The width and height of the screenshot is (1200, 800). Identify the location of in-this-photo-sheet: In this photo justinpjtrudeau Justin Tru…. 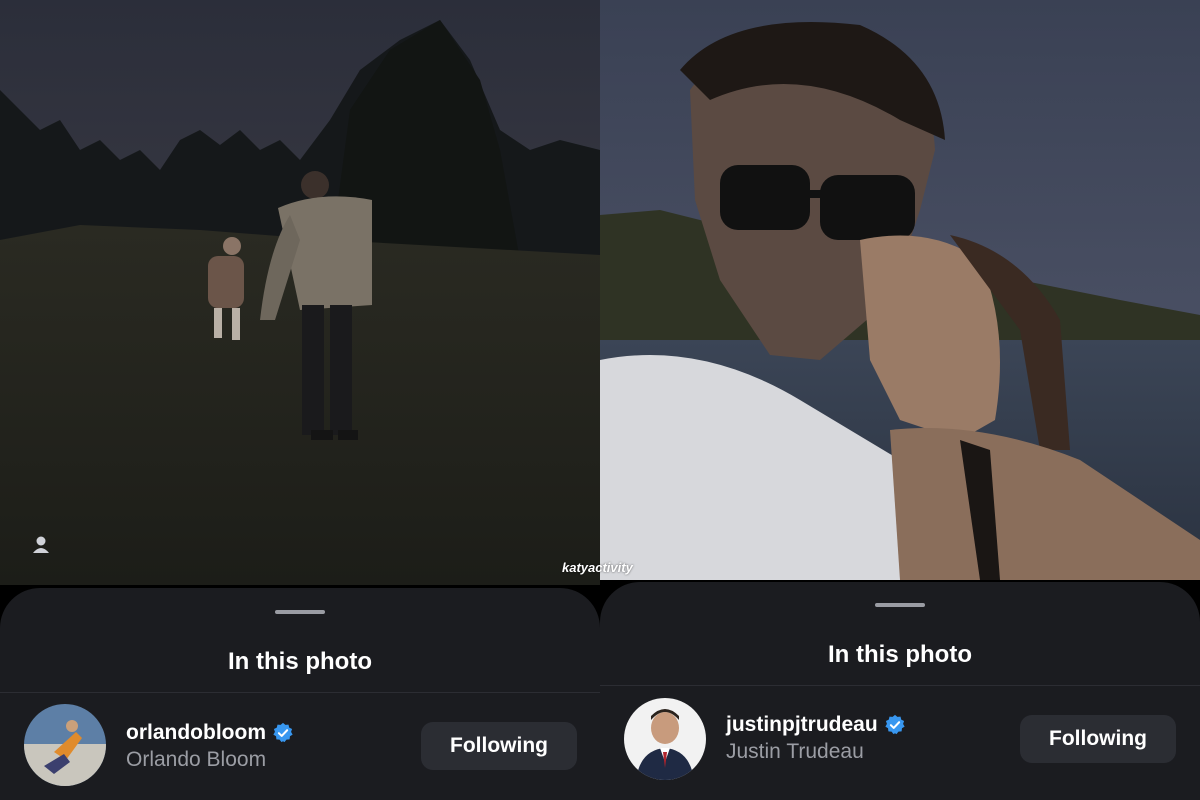
(900, 691).